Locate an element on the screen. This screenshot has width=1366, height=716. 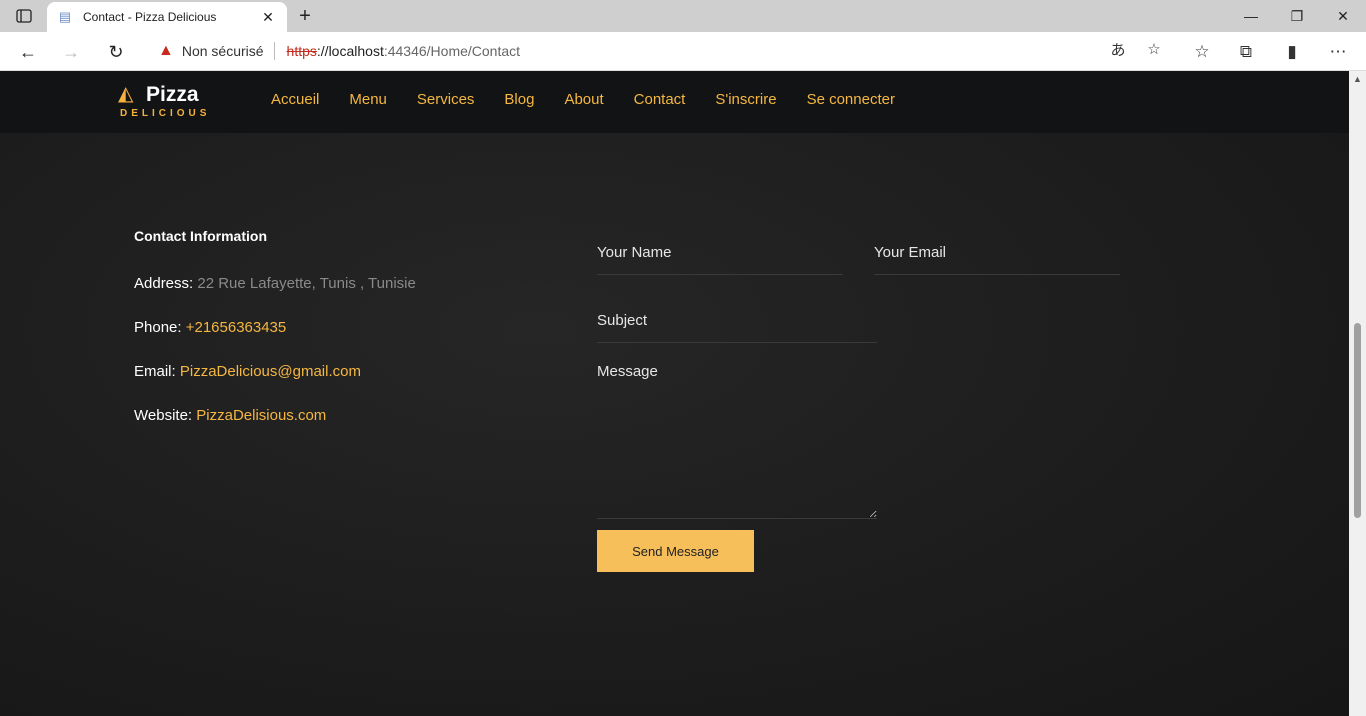
phone-label: Phone: is located at coordinates (158, 327).